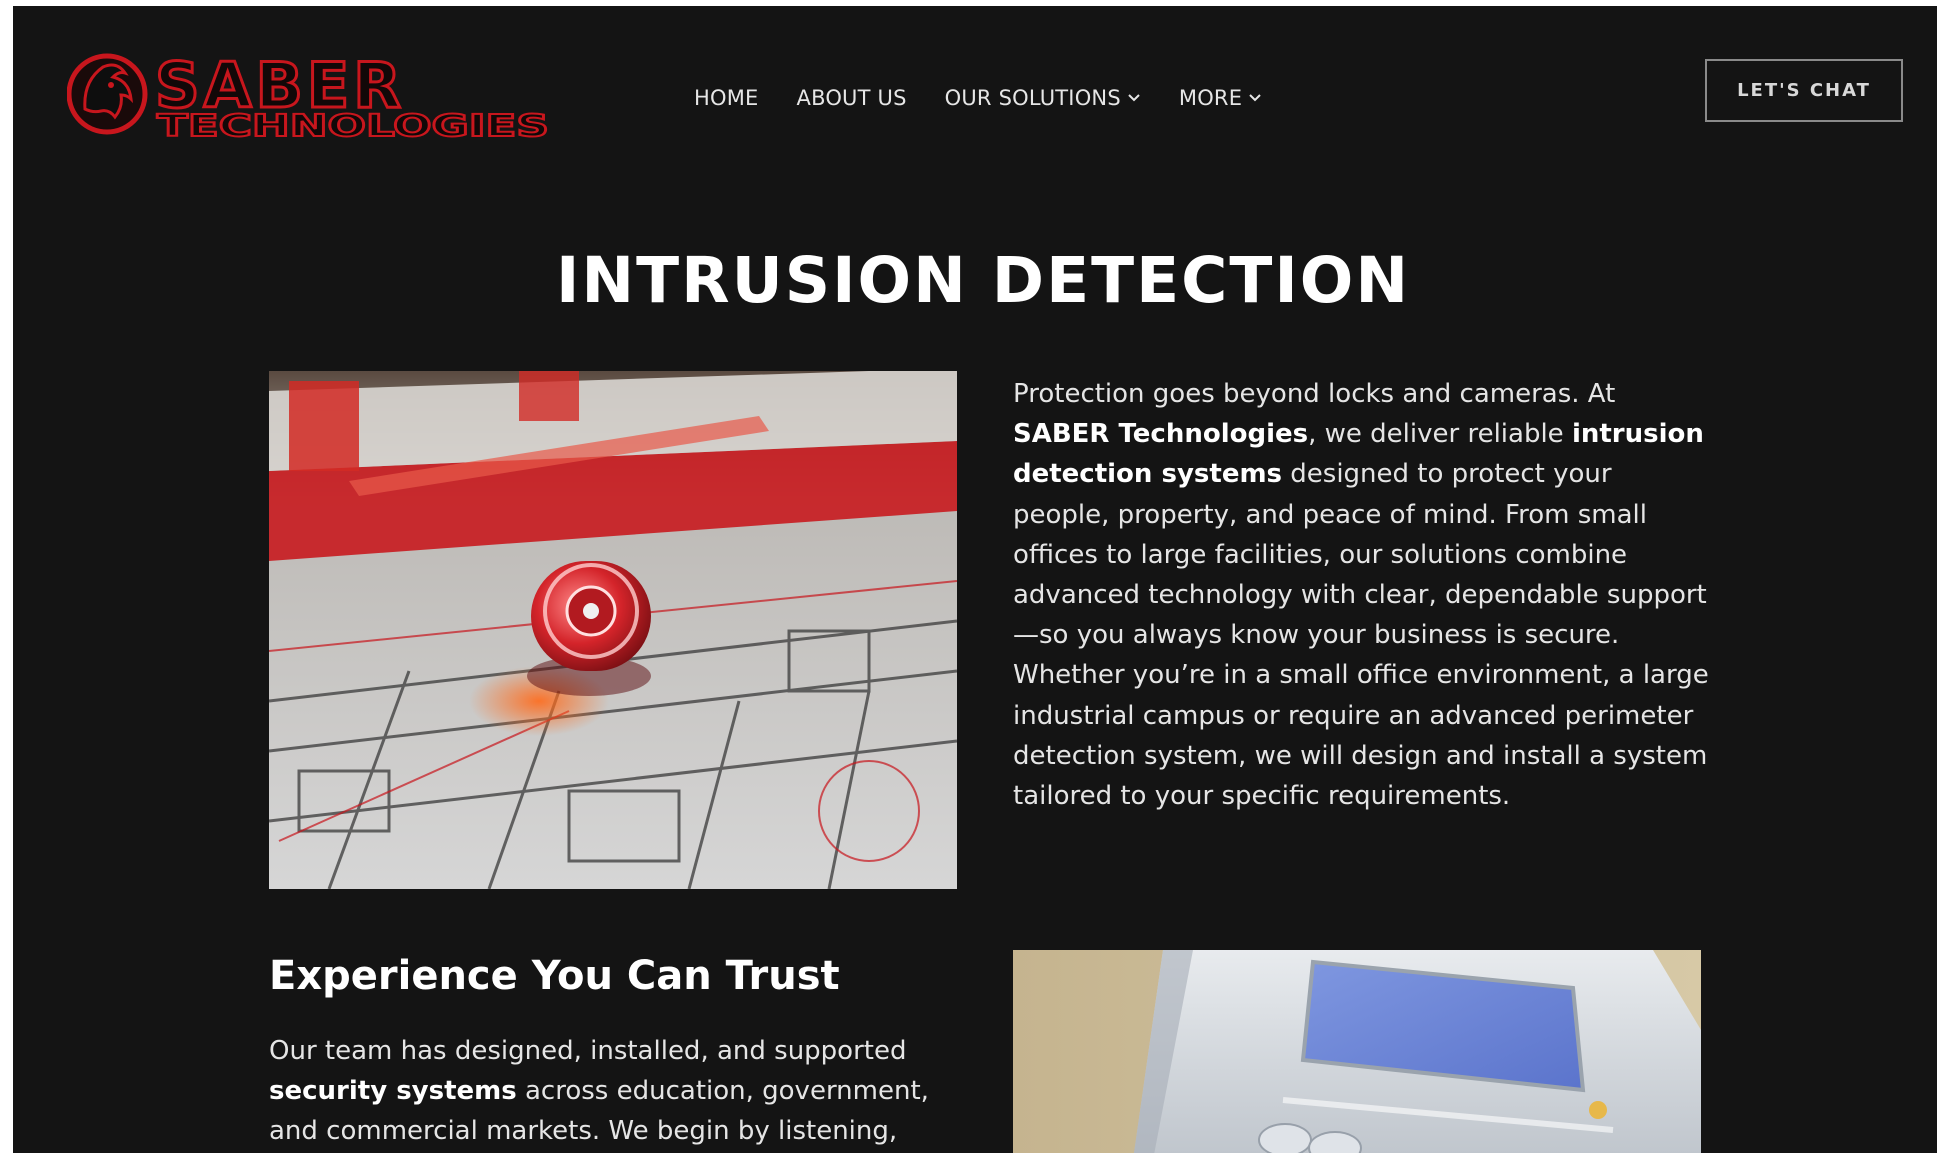  I want to click on nav-about-us-label: ABOUT US, so click(851, 98).